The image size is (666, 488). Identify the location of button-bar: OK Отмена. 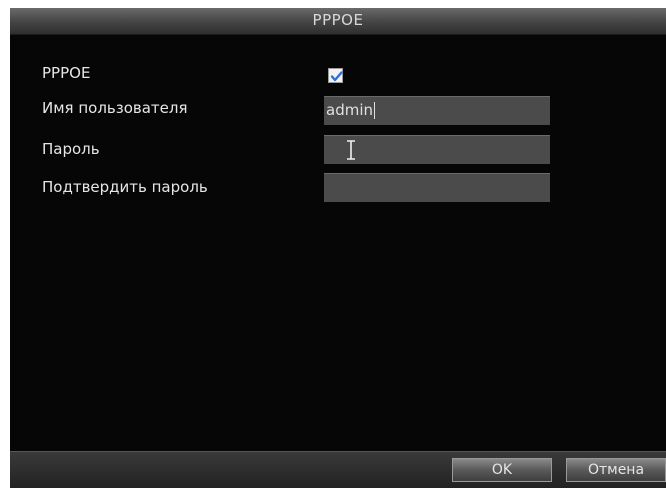
(338, 469).